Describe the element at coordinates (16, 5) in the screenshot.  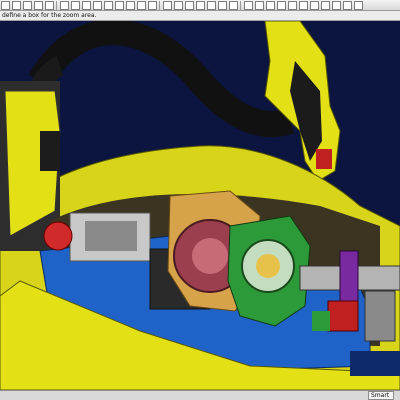
I see `zoom-window-icon` at that location.